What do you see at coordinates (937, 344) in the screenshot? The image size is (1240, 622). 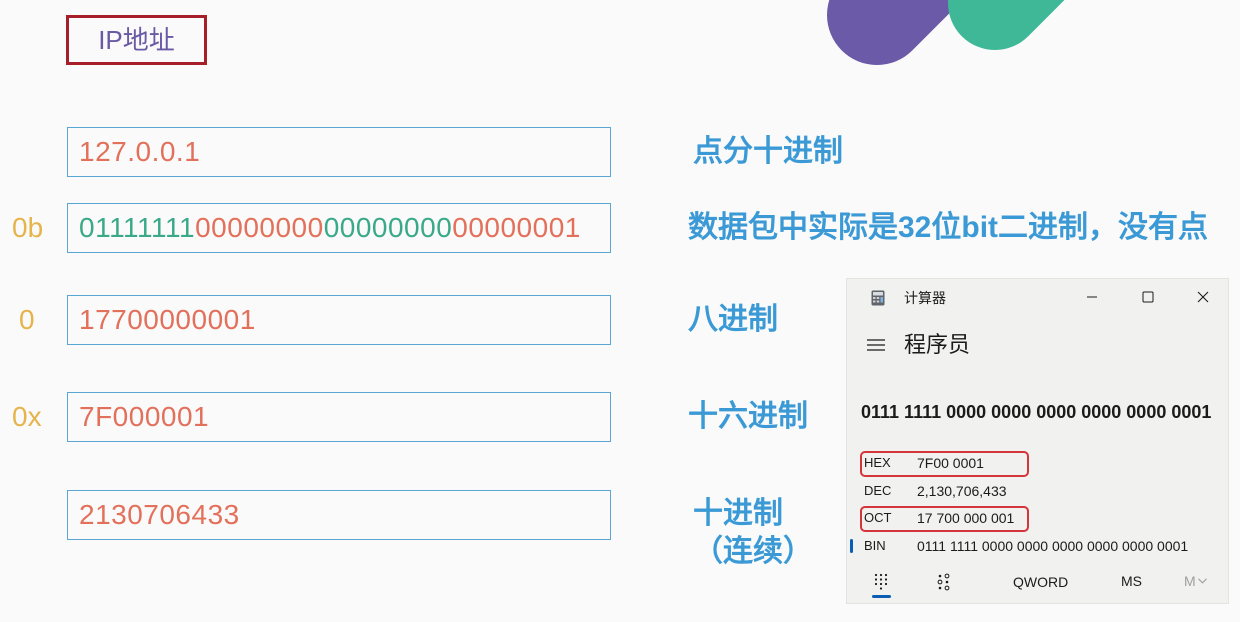 I see `calculator-mode-title: 程序员` at bounding box center [937, 344].